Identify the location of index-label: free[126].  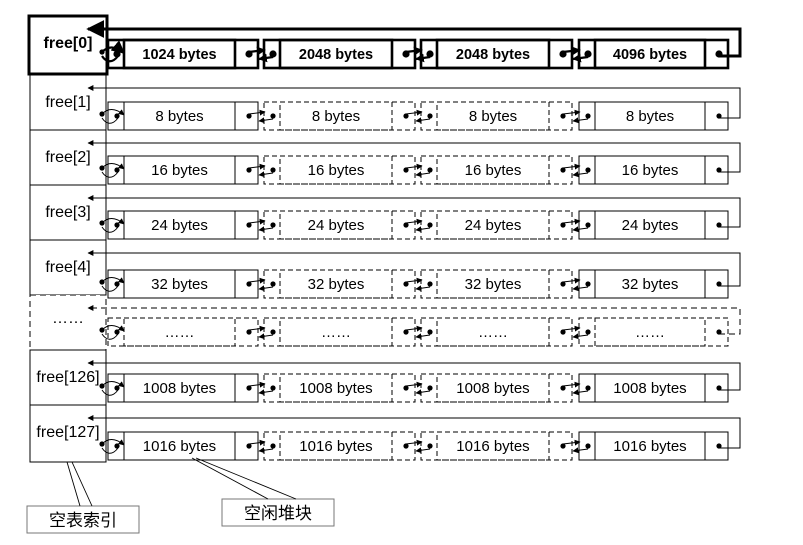
(67, 377).